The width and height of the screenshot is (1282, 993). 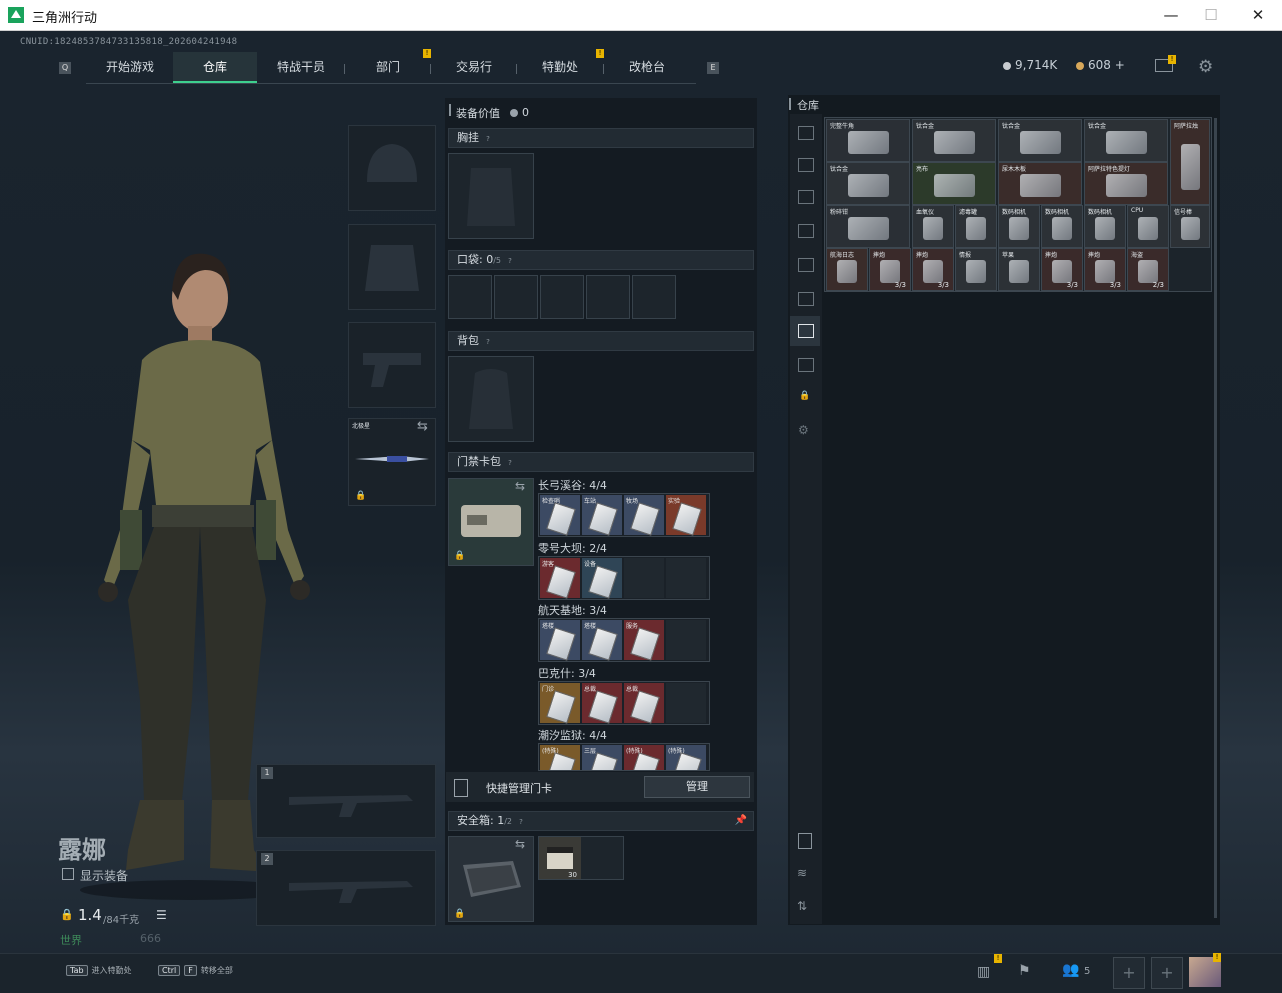 What do you see at coordinates (697, 787) in the screenshot?
I see `manage-button: 管理` at bounding box center [697, 787].